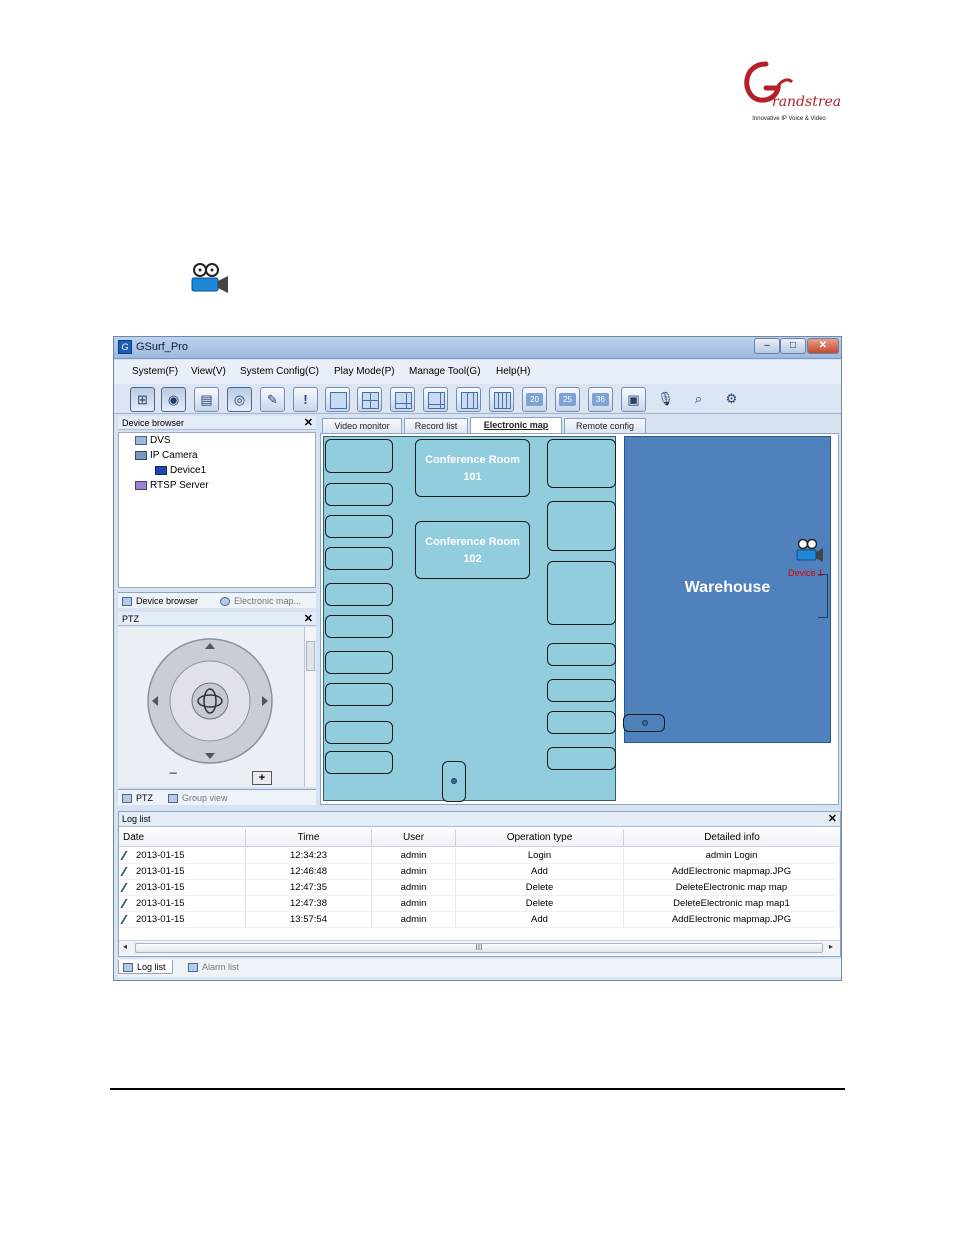 Image resolution: width=954 pixels, height=1235 pixels. I want to click on layout-36-button: 36, so click(600, 399).